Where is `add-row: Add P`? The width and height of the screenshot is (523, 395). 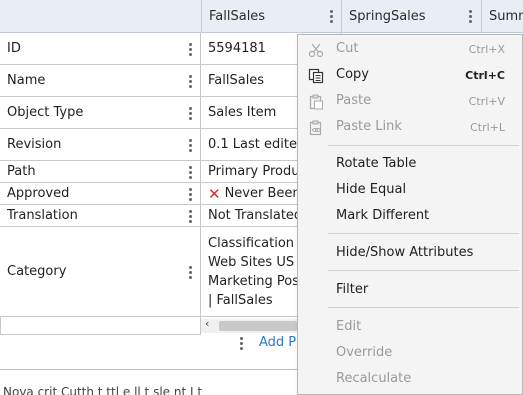 add-row: Add P is located at coordinates (150, 344).